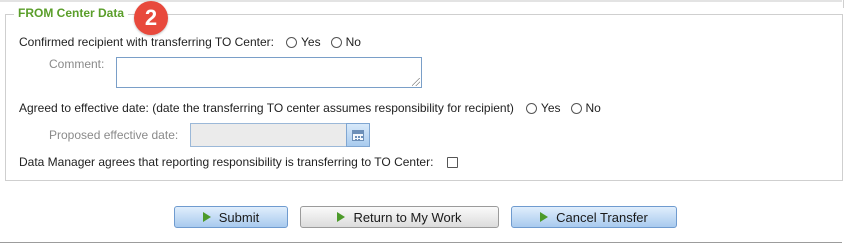 This screenshot has width=848, height=246. I want to click on calendar-button, so click(358, 135).